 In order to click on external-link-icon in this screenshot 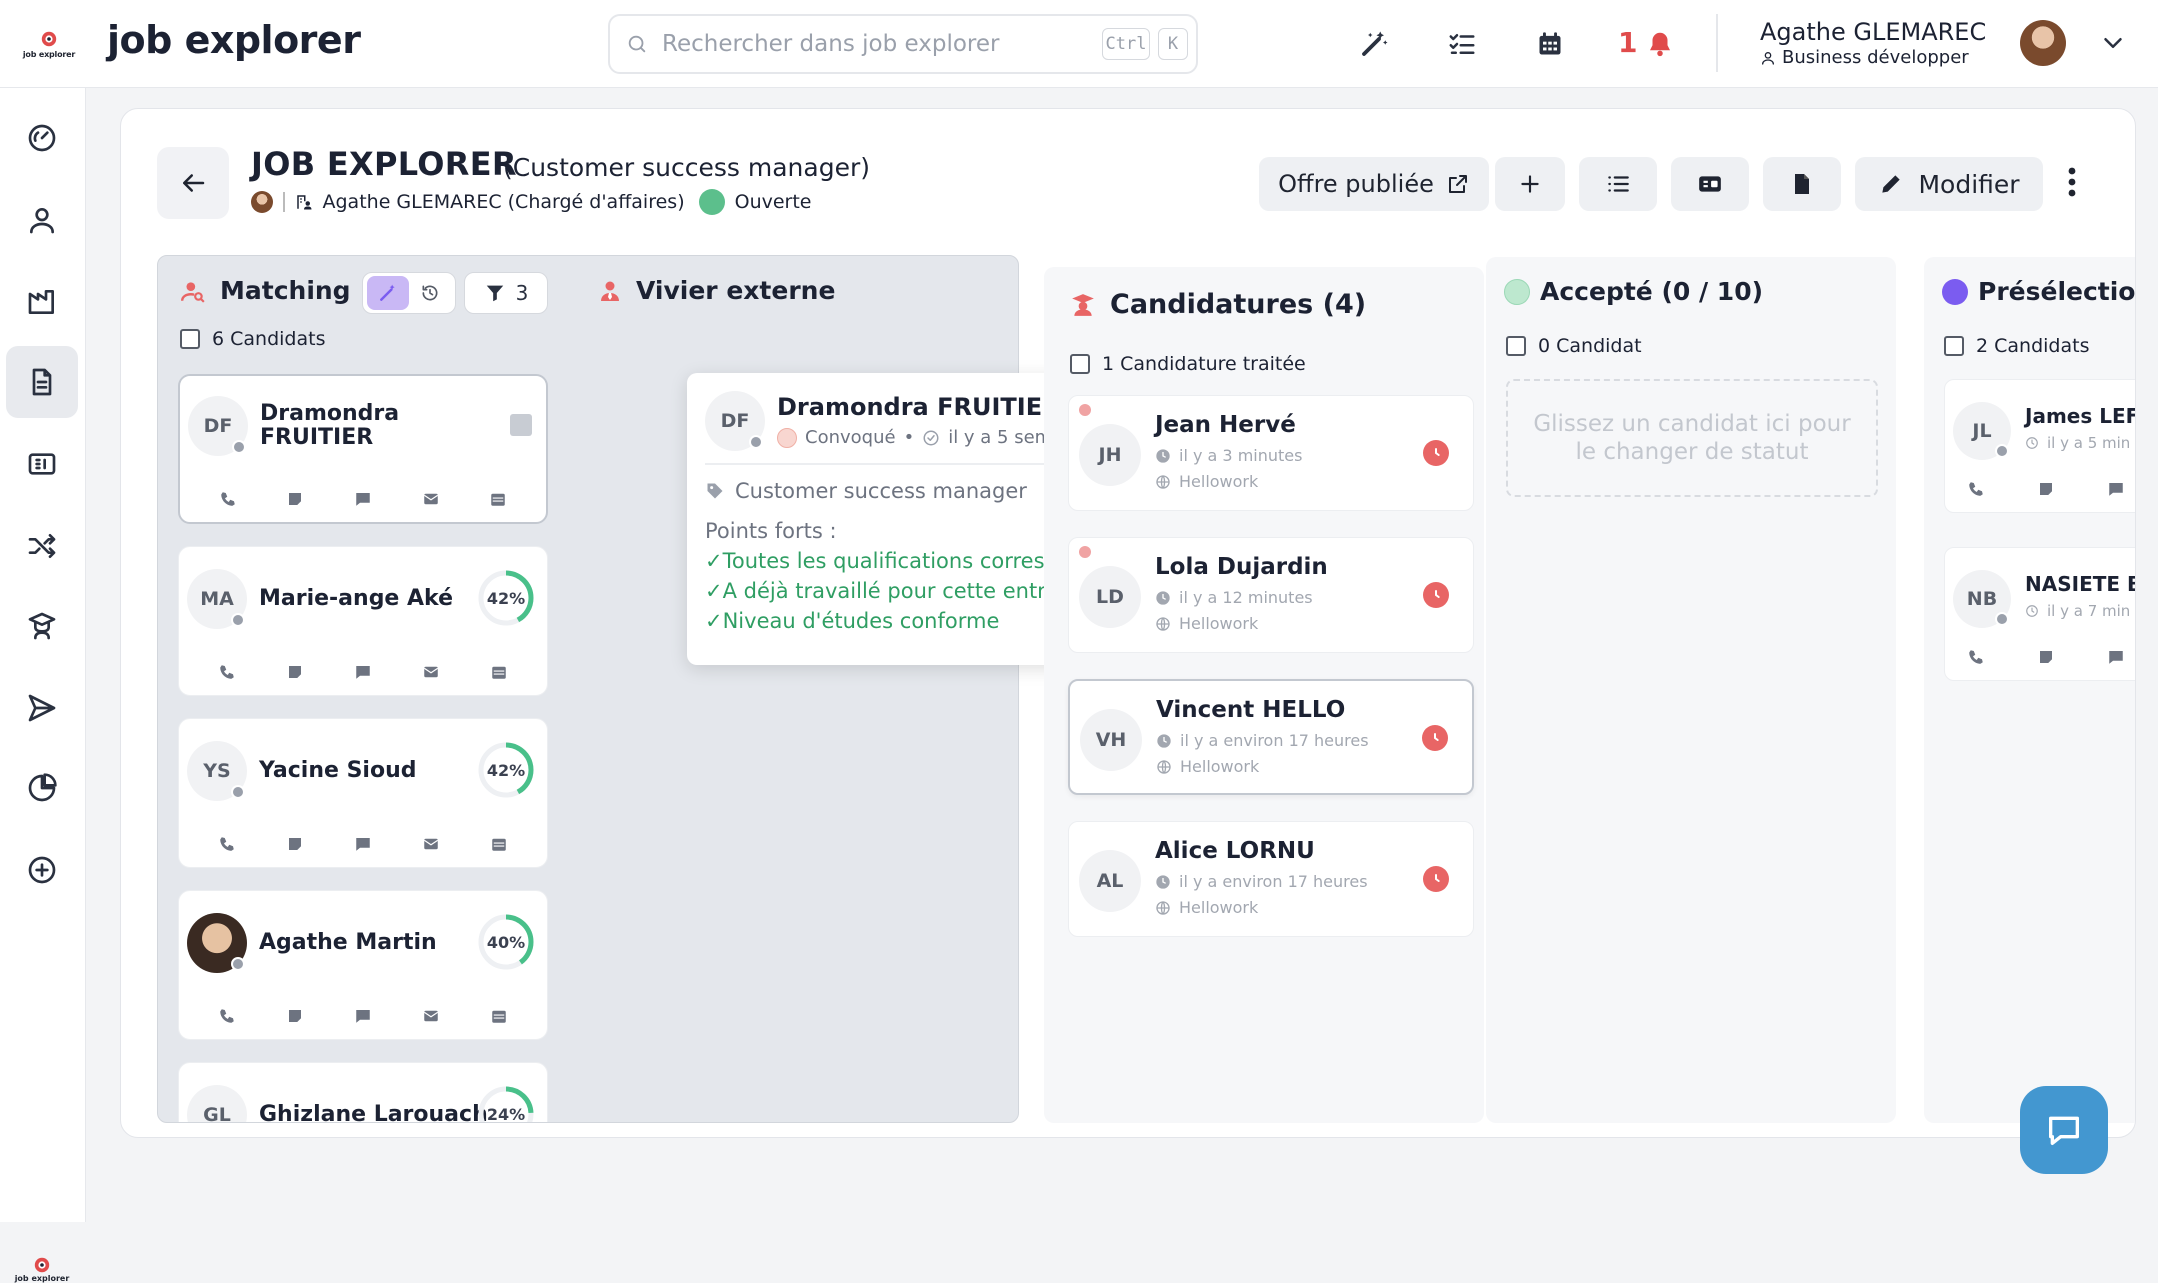, I will do `click(1457, 184)`.